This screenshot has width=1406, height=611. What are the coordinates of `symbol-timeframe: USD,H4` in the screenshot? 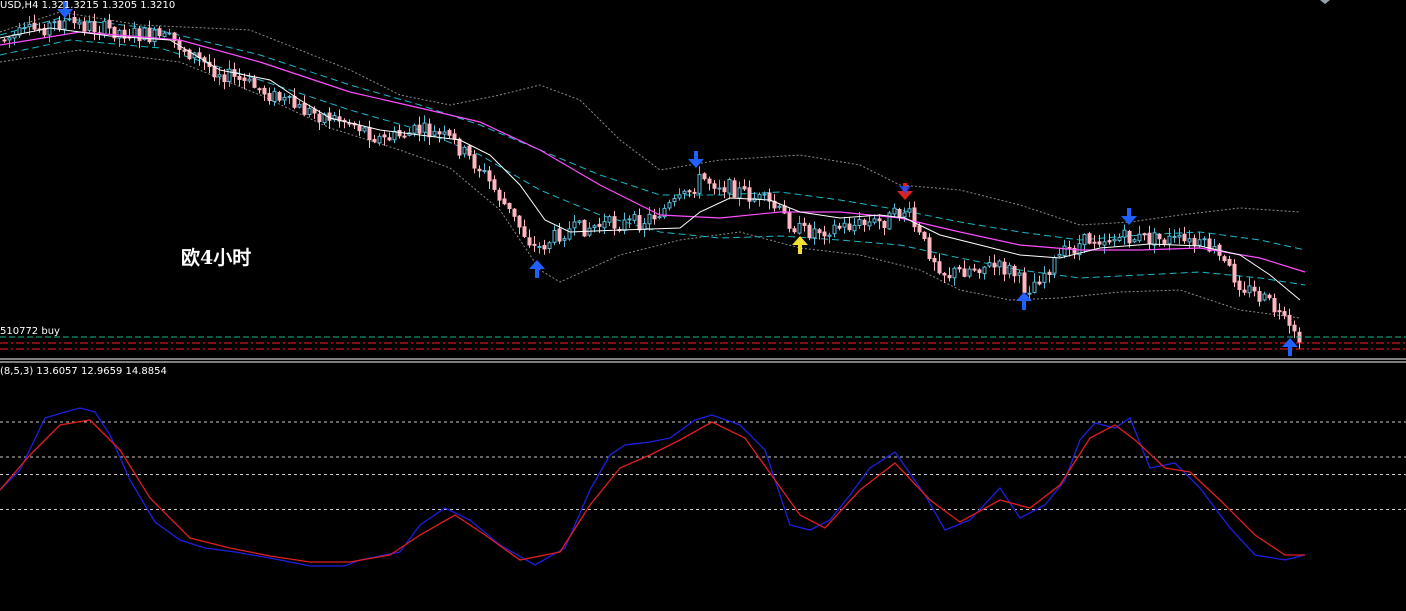 It's located at (19, 5).